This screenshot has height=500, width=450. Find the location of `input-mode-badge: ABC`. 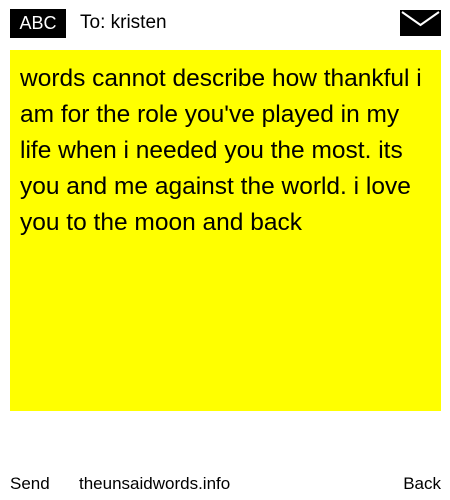

input-mode-badge: ABC is located at coordinates (38, 23).